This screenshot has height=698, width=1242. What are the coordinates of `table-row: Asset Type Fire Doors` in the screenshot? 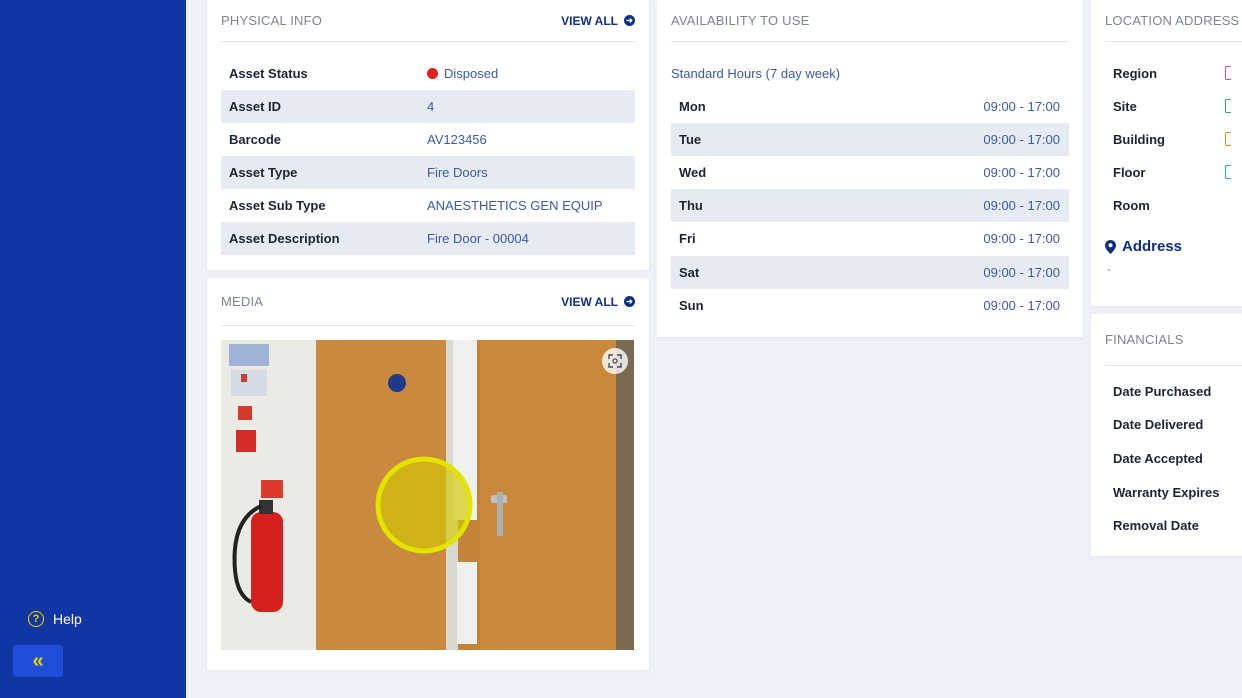 It's located at (428, 172).